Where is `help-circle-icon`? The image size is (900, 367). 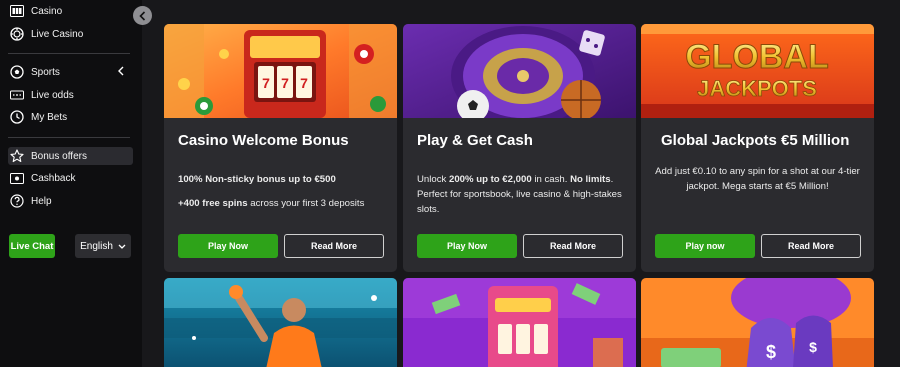 help-circle-icon is located at coordinates (17, 201).